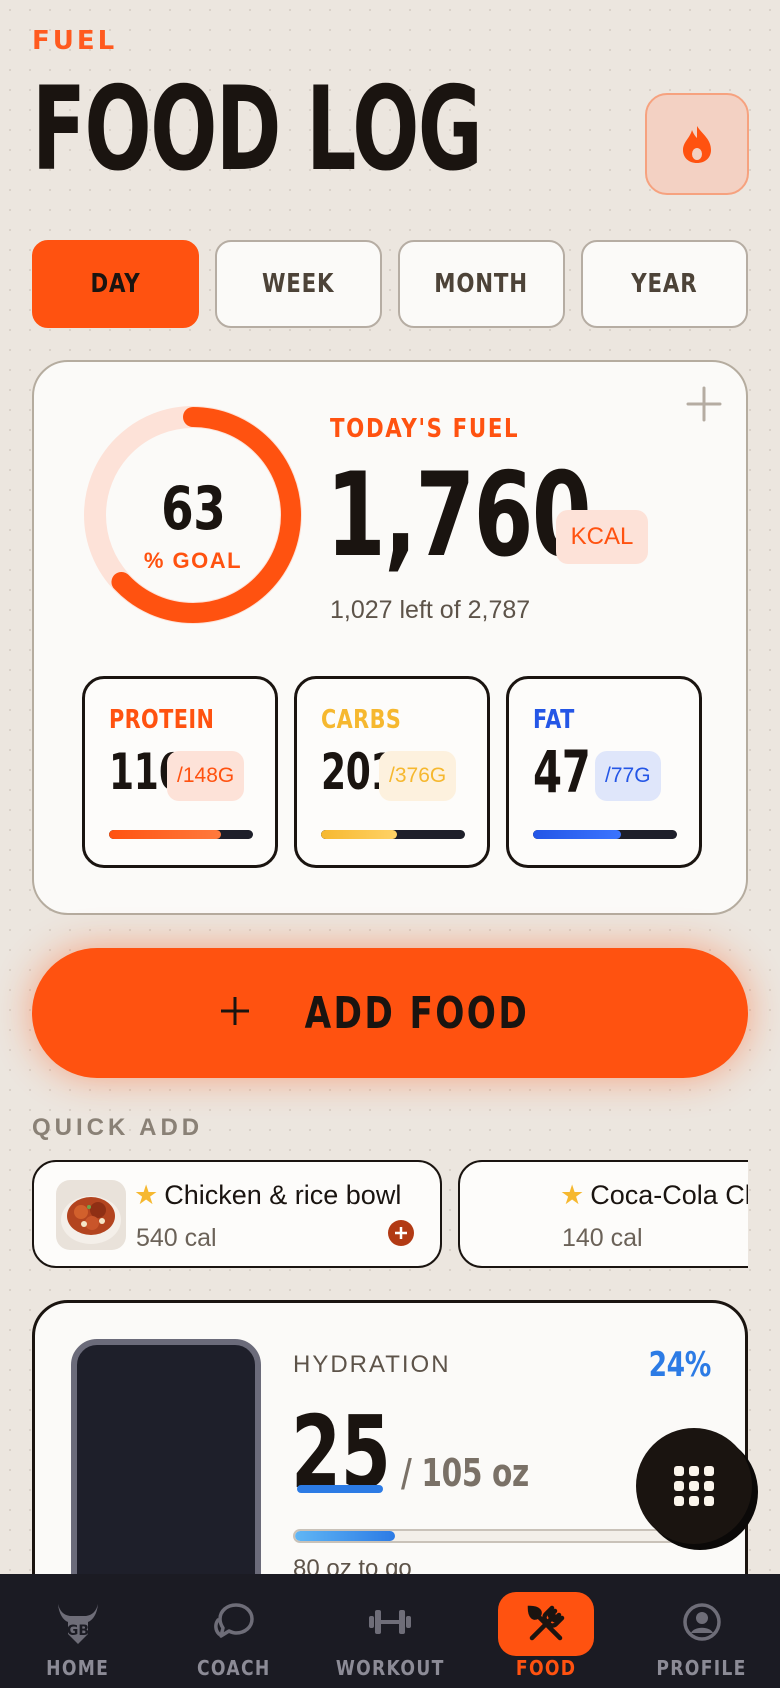 The image size is (780, 1688). Describe the element at coordinates (340, 1489) in the screenshot. I see `hydration-value-underline` at that location.